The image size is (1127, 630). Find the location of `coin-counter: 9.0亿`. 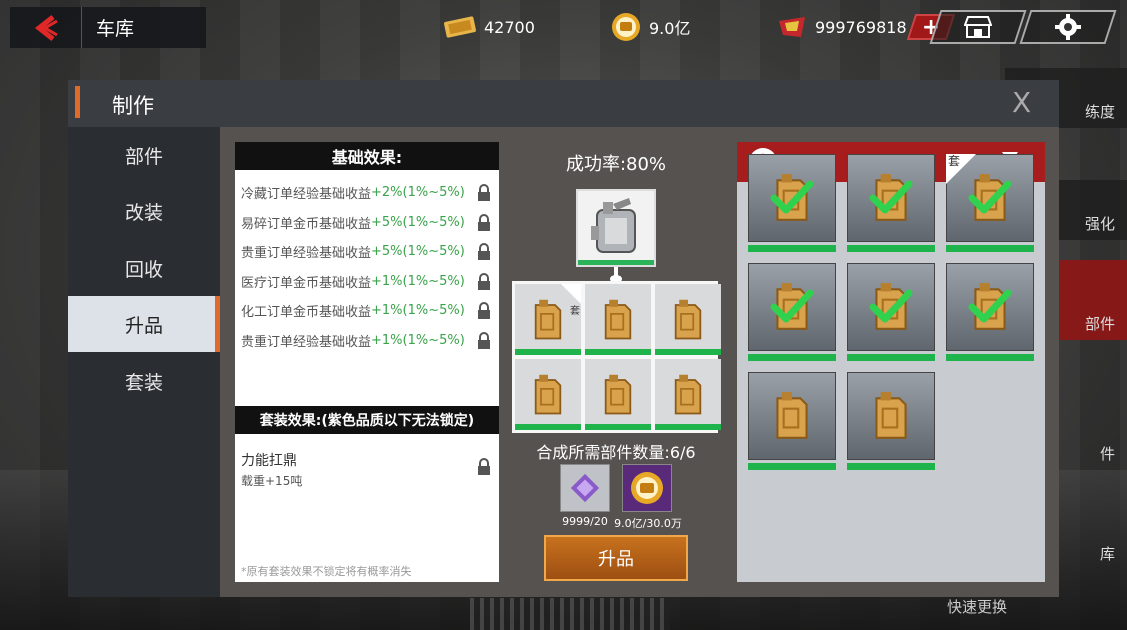

coin-counter: 9.0亿 is located at coordinates (648, 27).